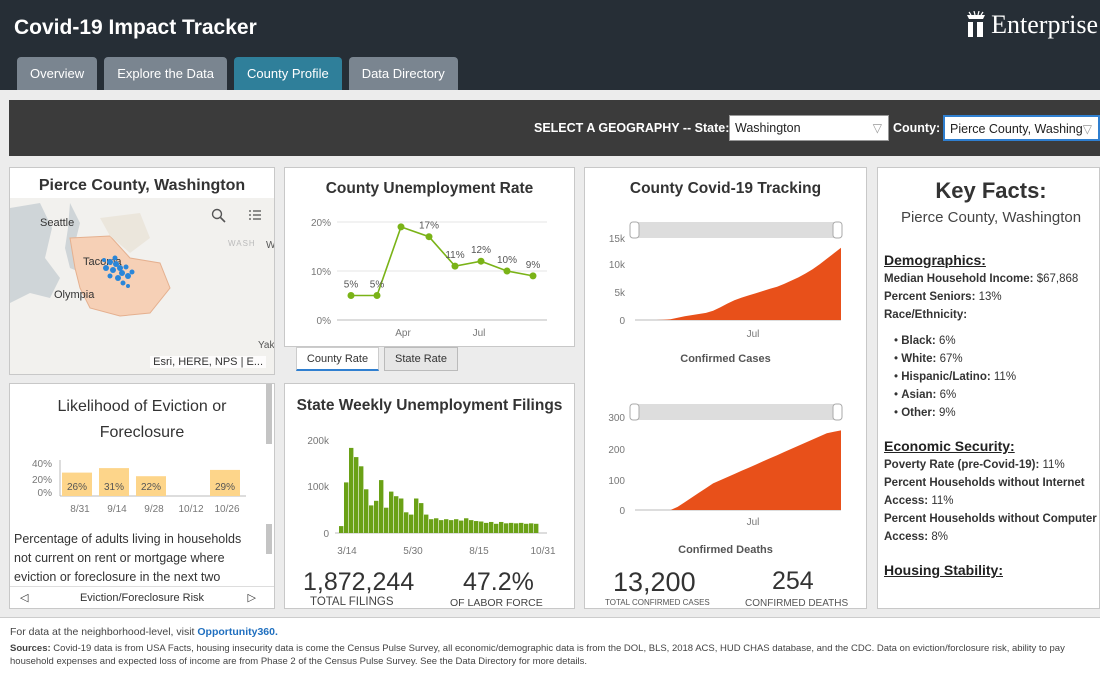 This screenshot has height=673, width=1100. I want to click on labor-force-label: OF LABOR FORCE, so click(496, 603).